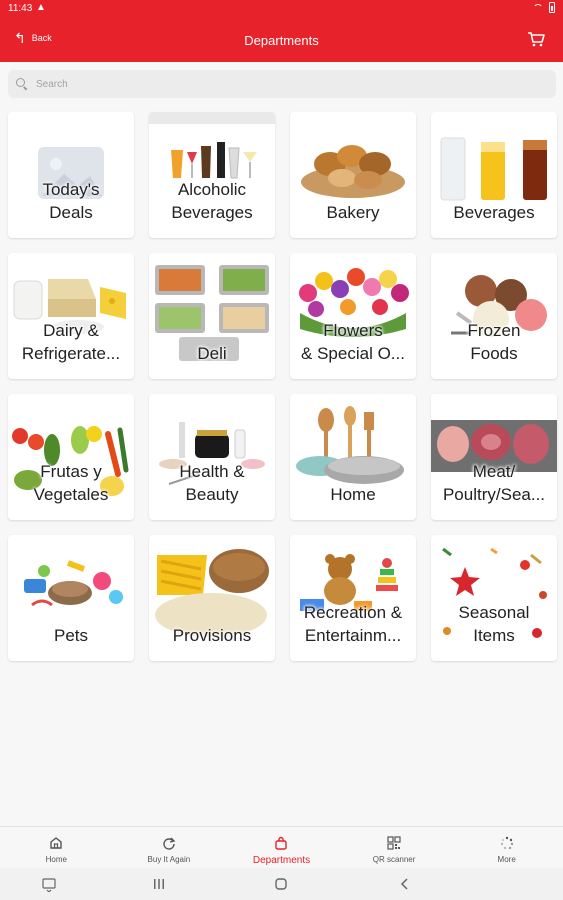 This screenshot has height=900, width=563. Describe the element at coordinates (212, 353) in the screenshot. I see `department-label: Deli` at that location.